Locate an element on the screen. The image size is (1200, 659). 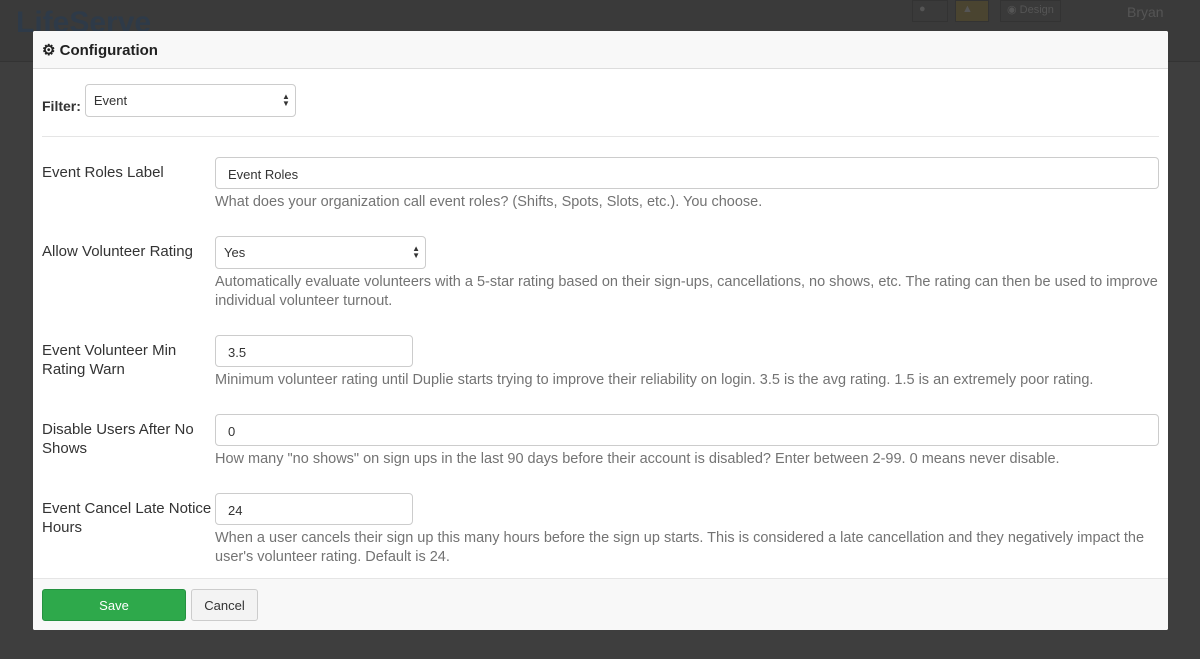
save-button: Save is located at coordinates (114, 605).